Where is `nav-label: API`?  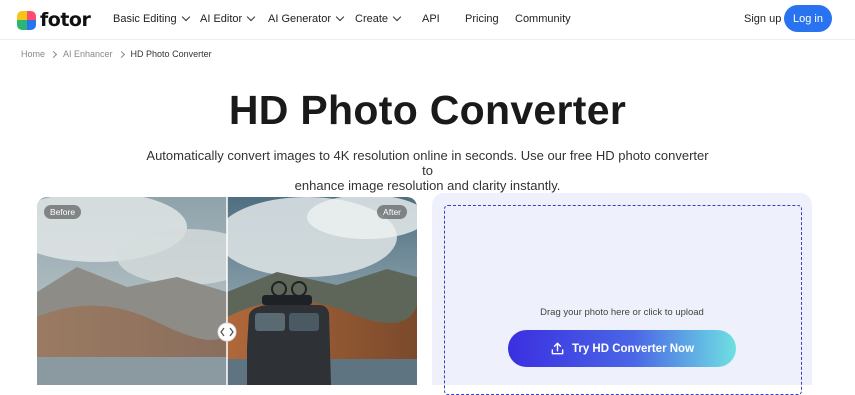
nav-label: API is located at coordinates (431, 19).